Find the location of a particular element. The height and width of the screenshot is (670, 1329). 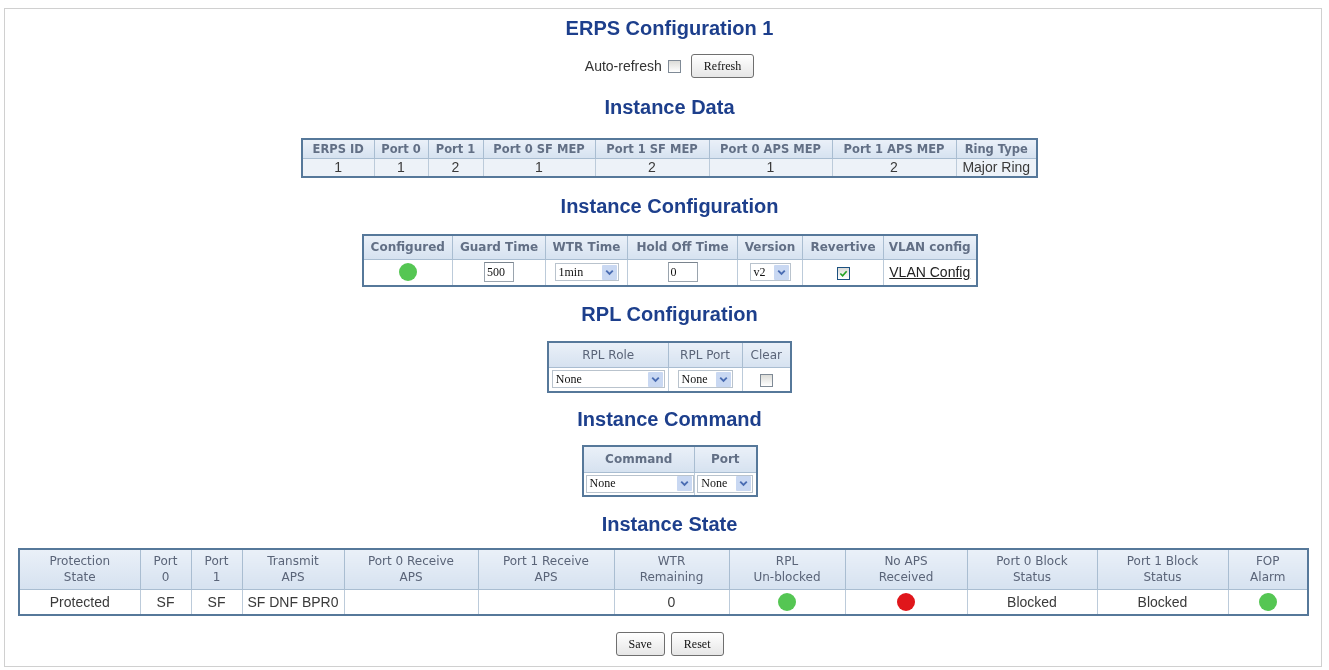

section-heading: Instance Data is located at coordinates (669, 107).